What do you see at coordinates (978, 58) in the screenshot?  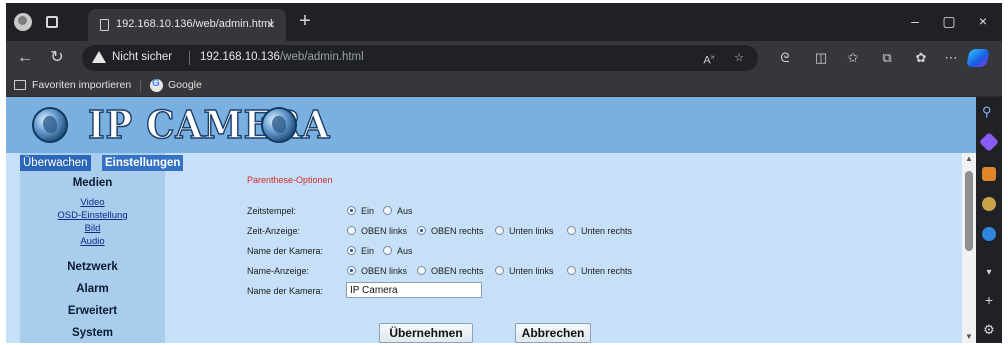 I see `copilot-icon` at bounding box center [978, 58].